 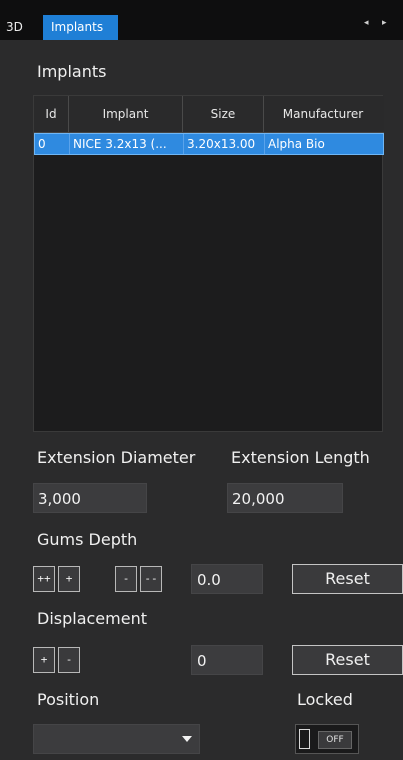 I want to click on locked-toggle: OFF, so click(x=327, y=739).